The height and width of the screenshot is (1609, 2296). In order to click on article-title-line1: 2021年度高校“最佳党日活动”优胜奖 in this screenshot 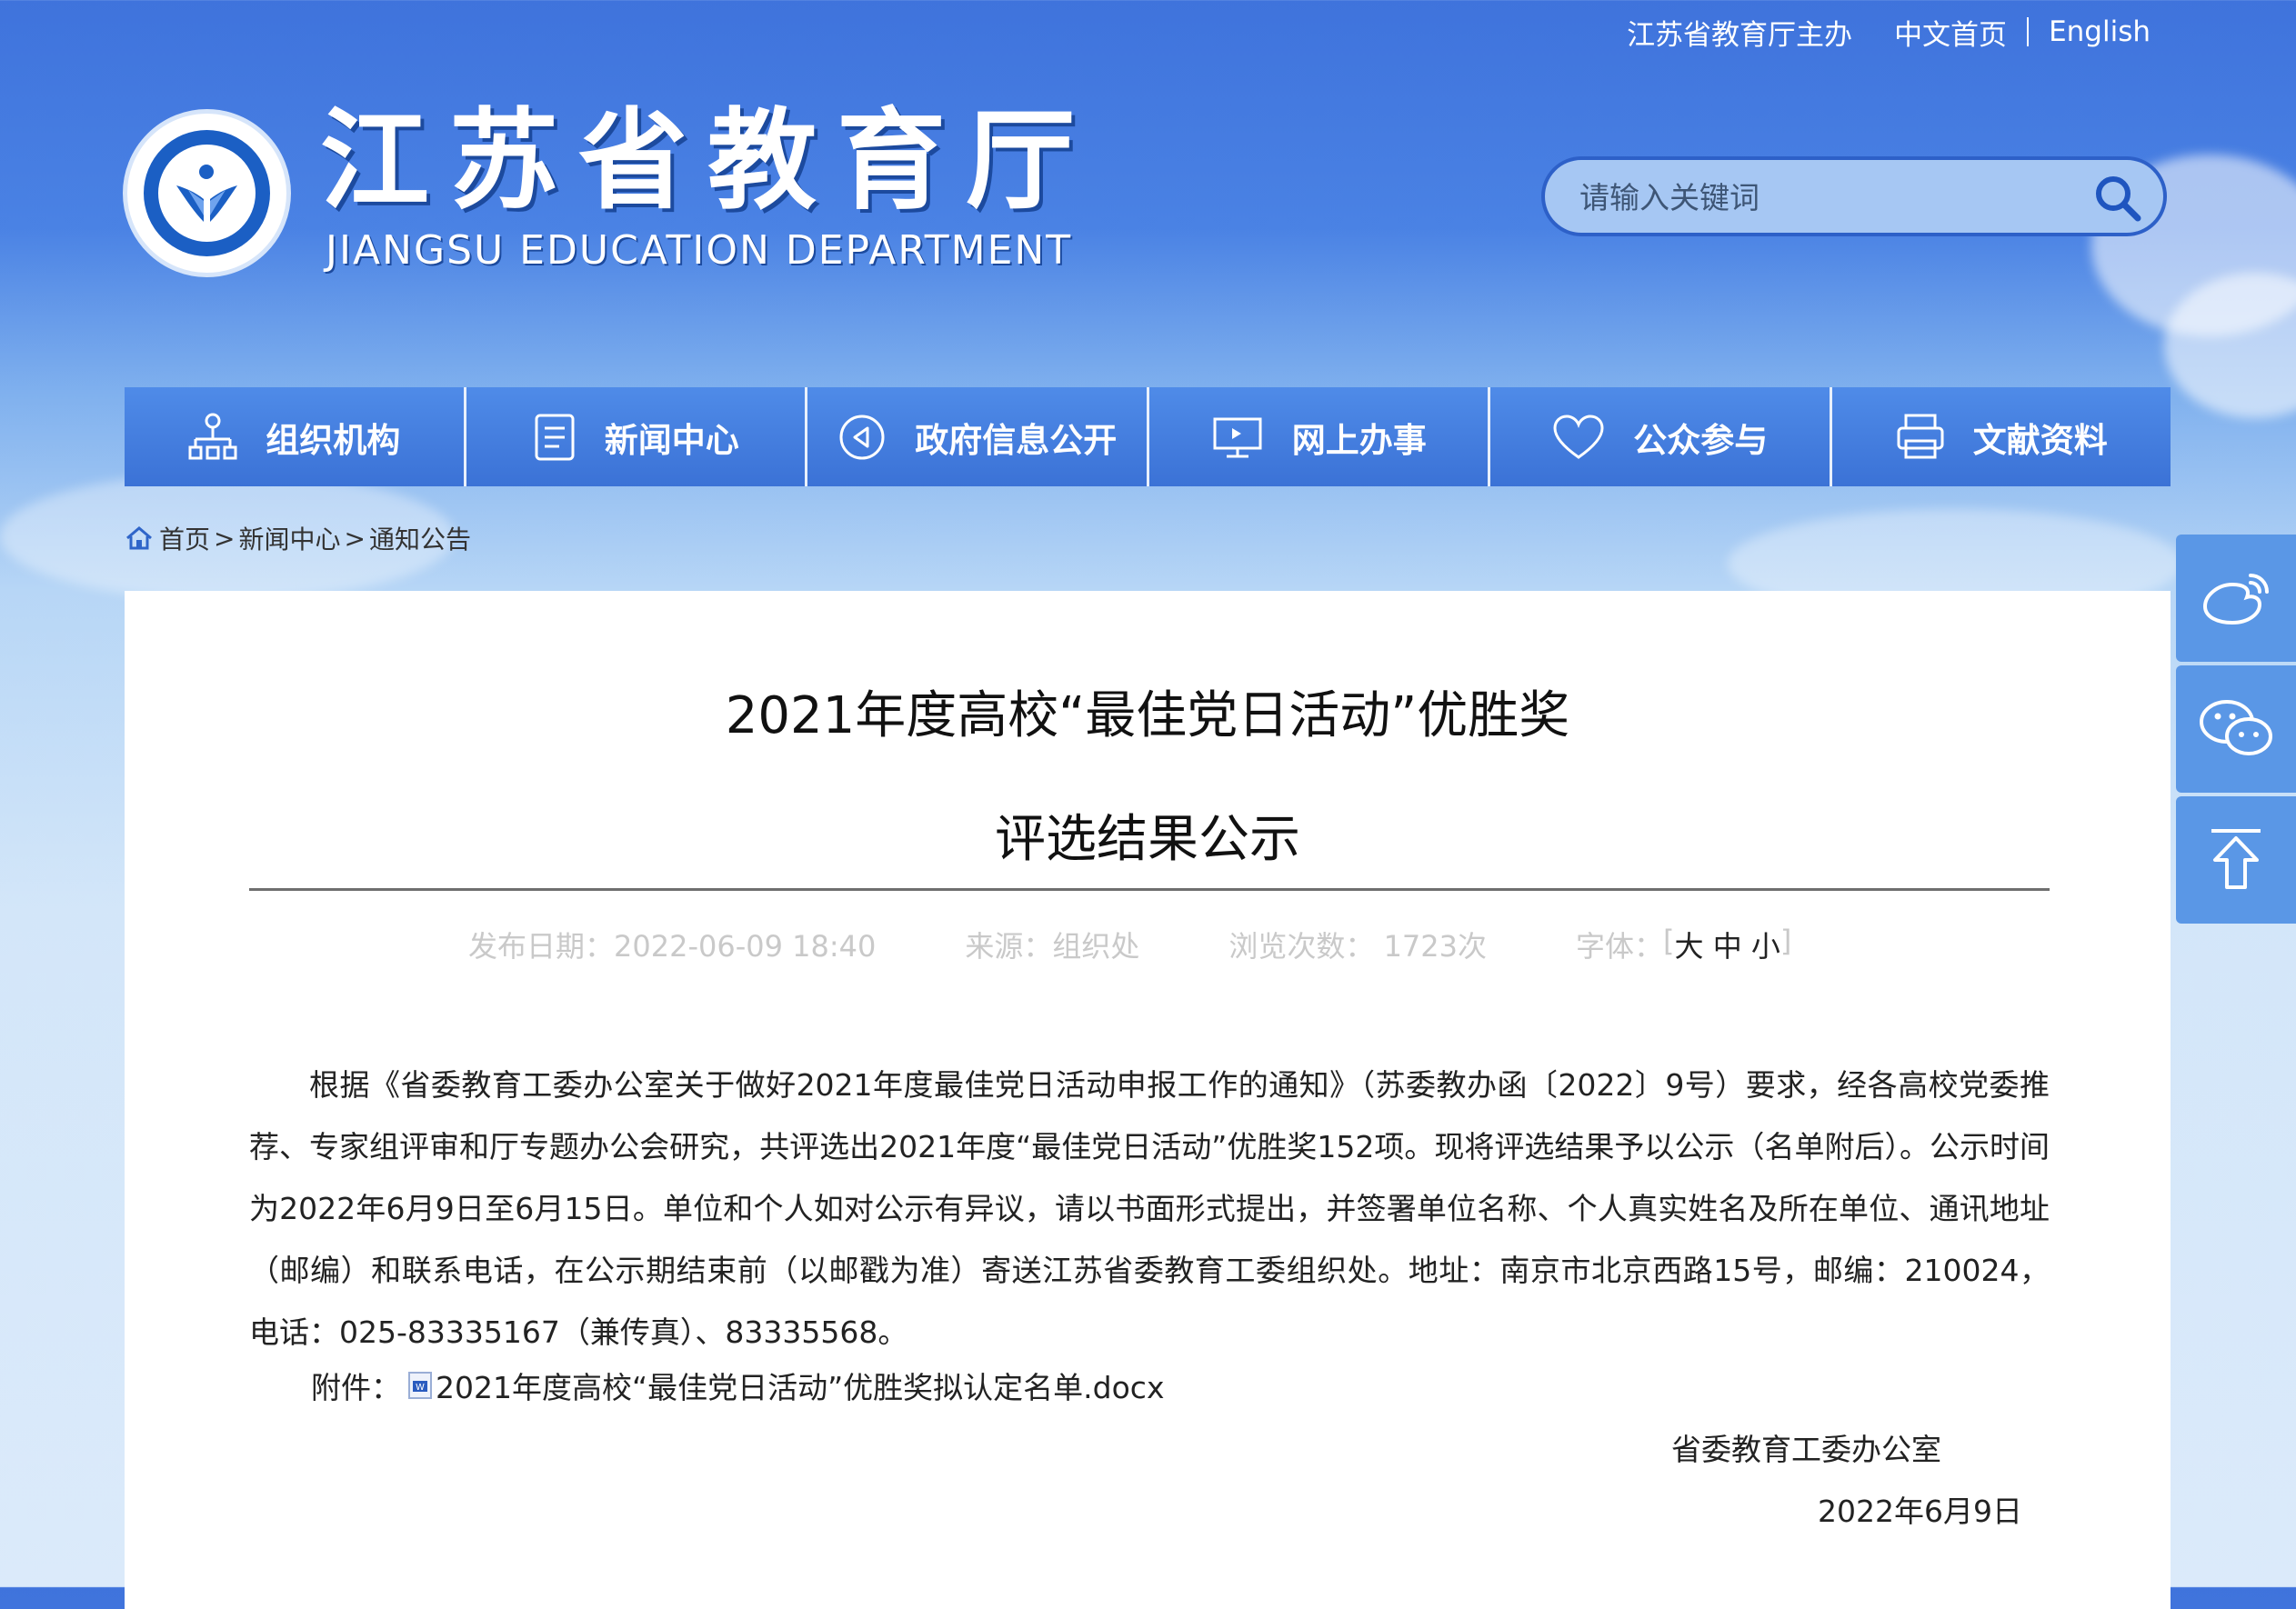, I will do `click(1147, 715)`.